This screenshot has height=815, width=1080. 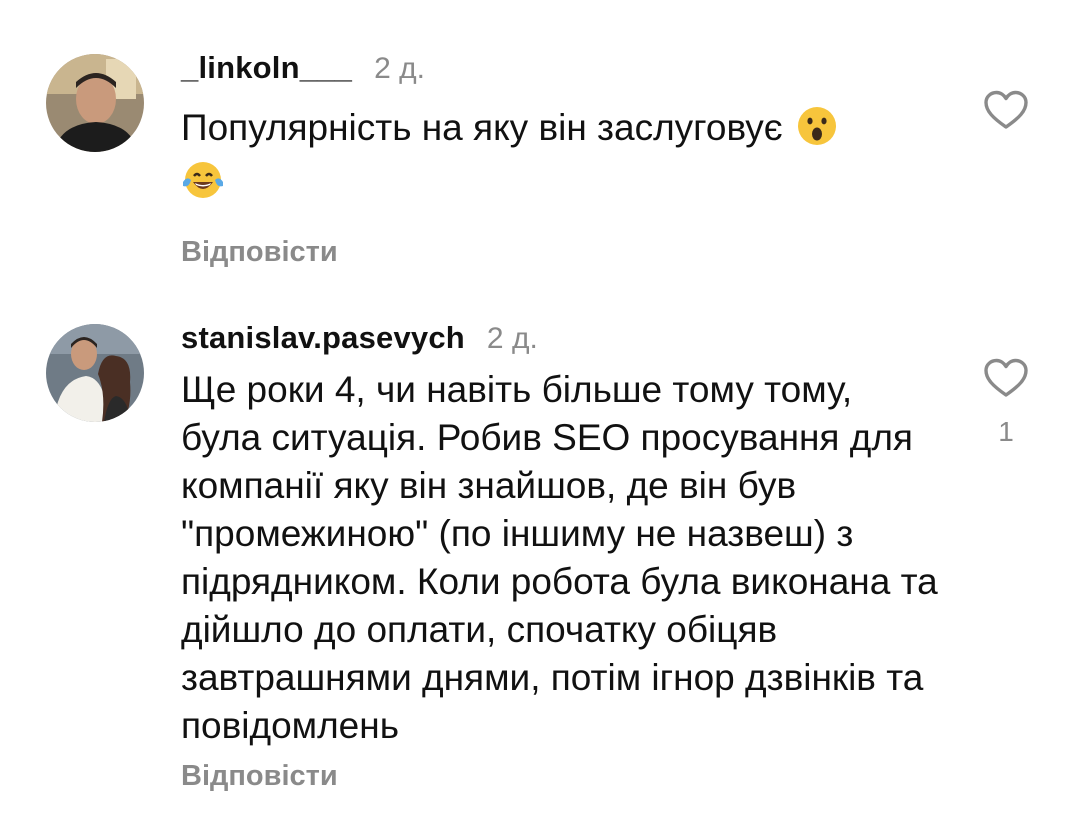 What do you see at coordinates (323, 338) in the screenshot?
I see `comment-username: stanislav.pasevych` at bounding box center [323, 338].